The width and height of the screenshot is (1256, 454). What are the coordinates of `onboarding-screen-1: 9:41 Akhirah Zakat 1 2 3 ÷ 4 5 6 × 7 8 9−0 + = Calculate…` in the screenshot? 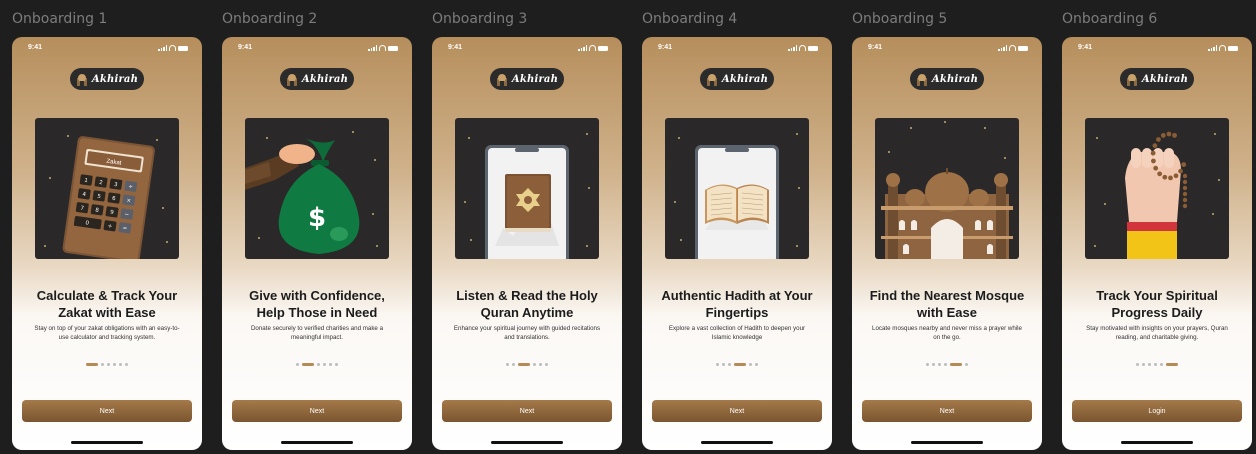 It's located at (107, 243).